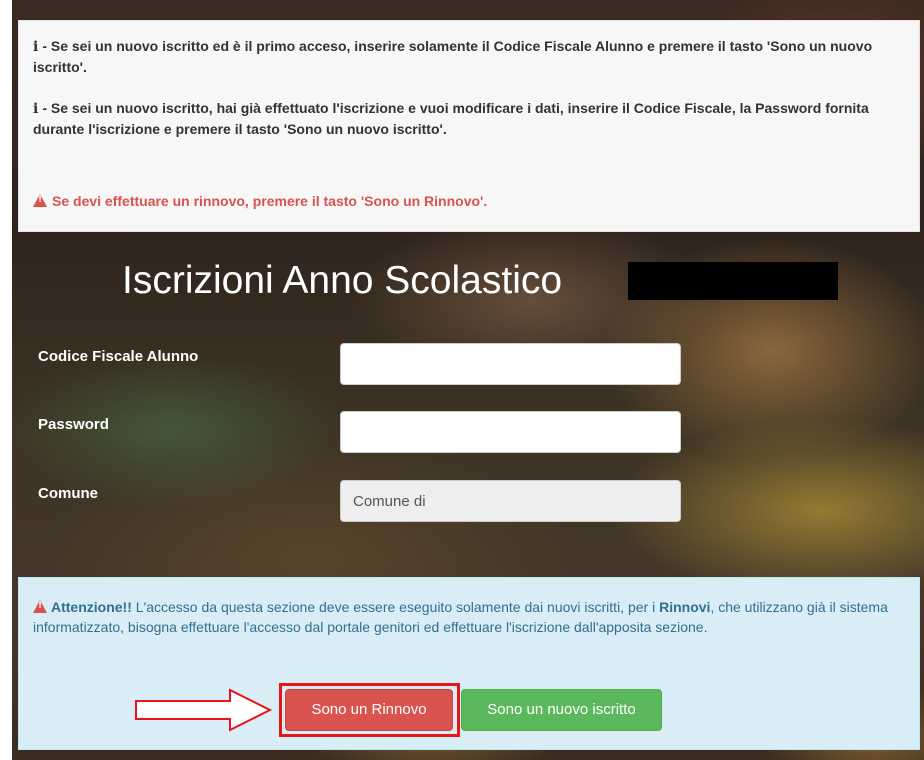  Describe the element at coordinates (204, 710) in the screenshot. I see `right-arrow-icon` at that location.